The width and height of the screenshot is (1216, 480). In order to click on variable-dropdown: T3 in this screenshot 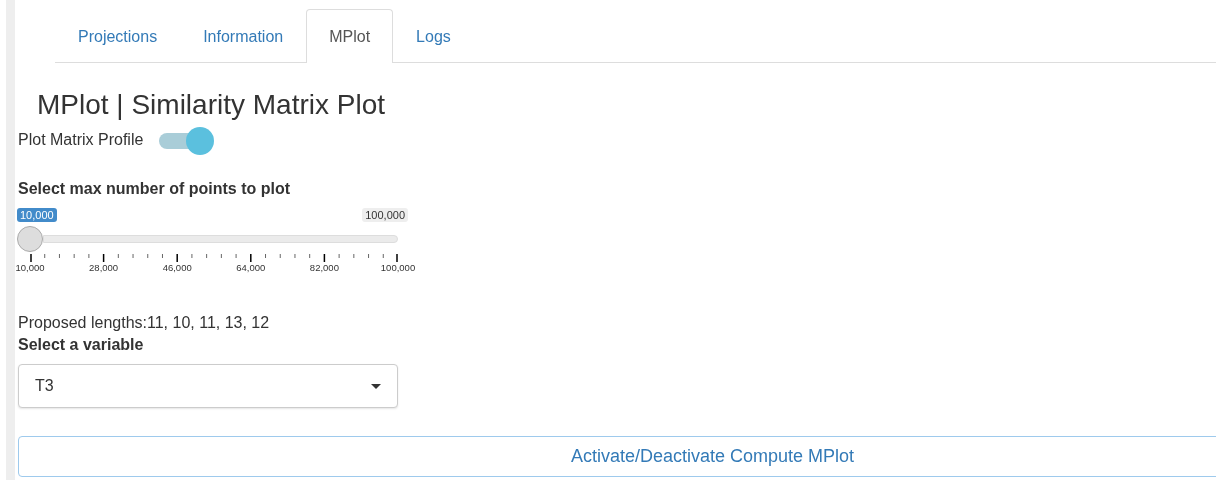, I will do `click(208, 386)`.